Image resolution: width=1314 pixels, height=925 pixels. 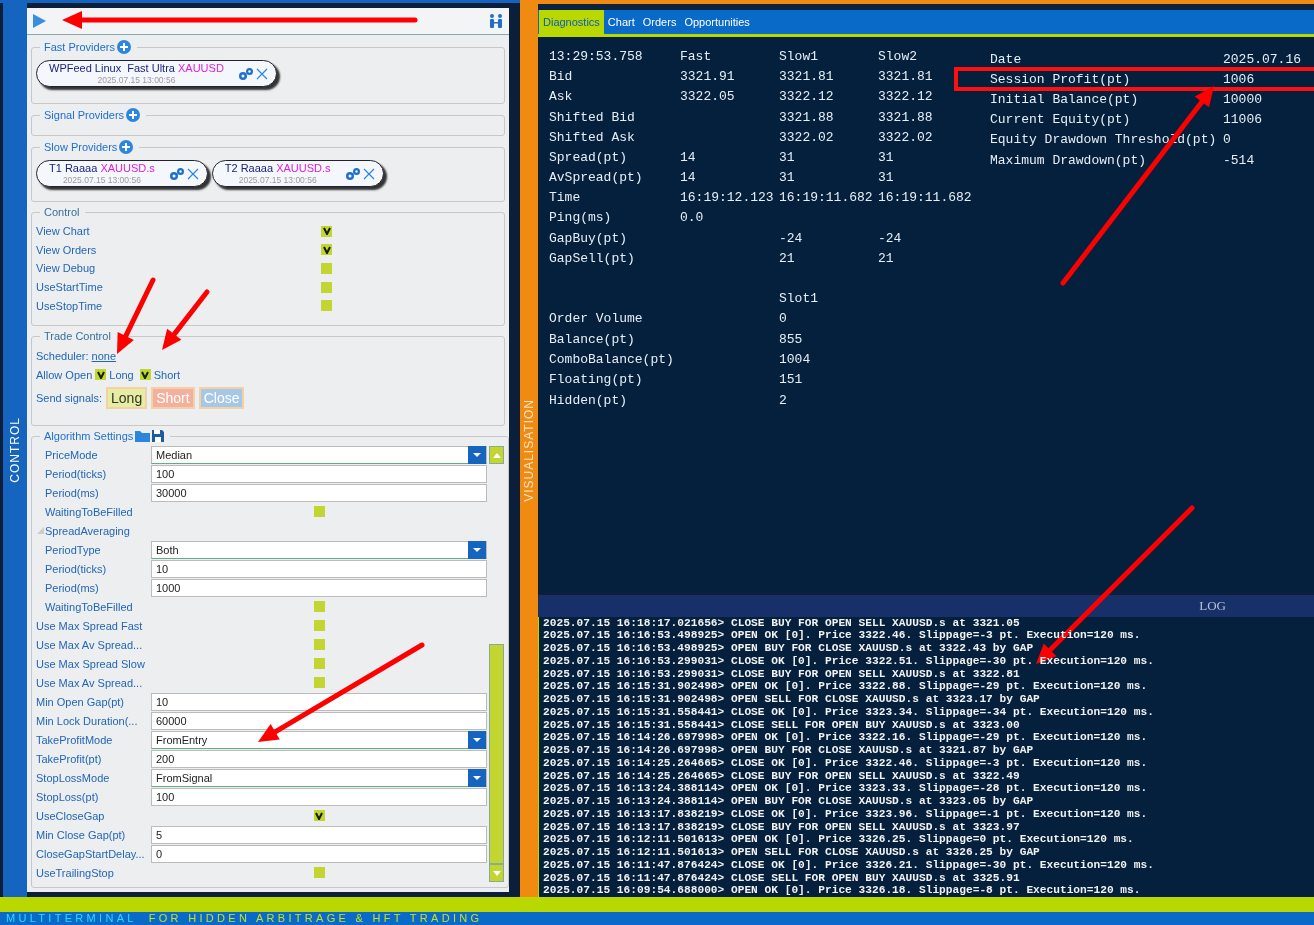 What do you see at coordinates (588, 158) in the screenshot?
I see `row-label: Spread(pt)` at bounding box center [588, 158].